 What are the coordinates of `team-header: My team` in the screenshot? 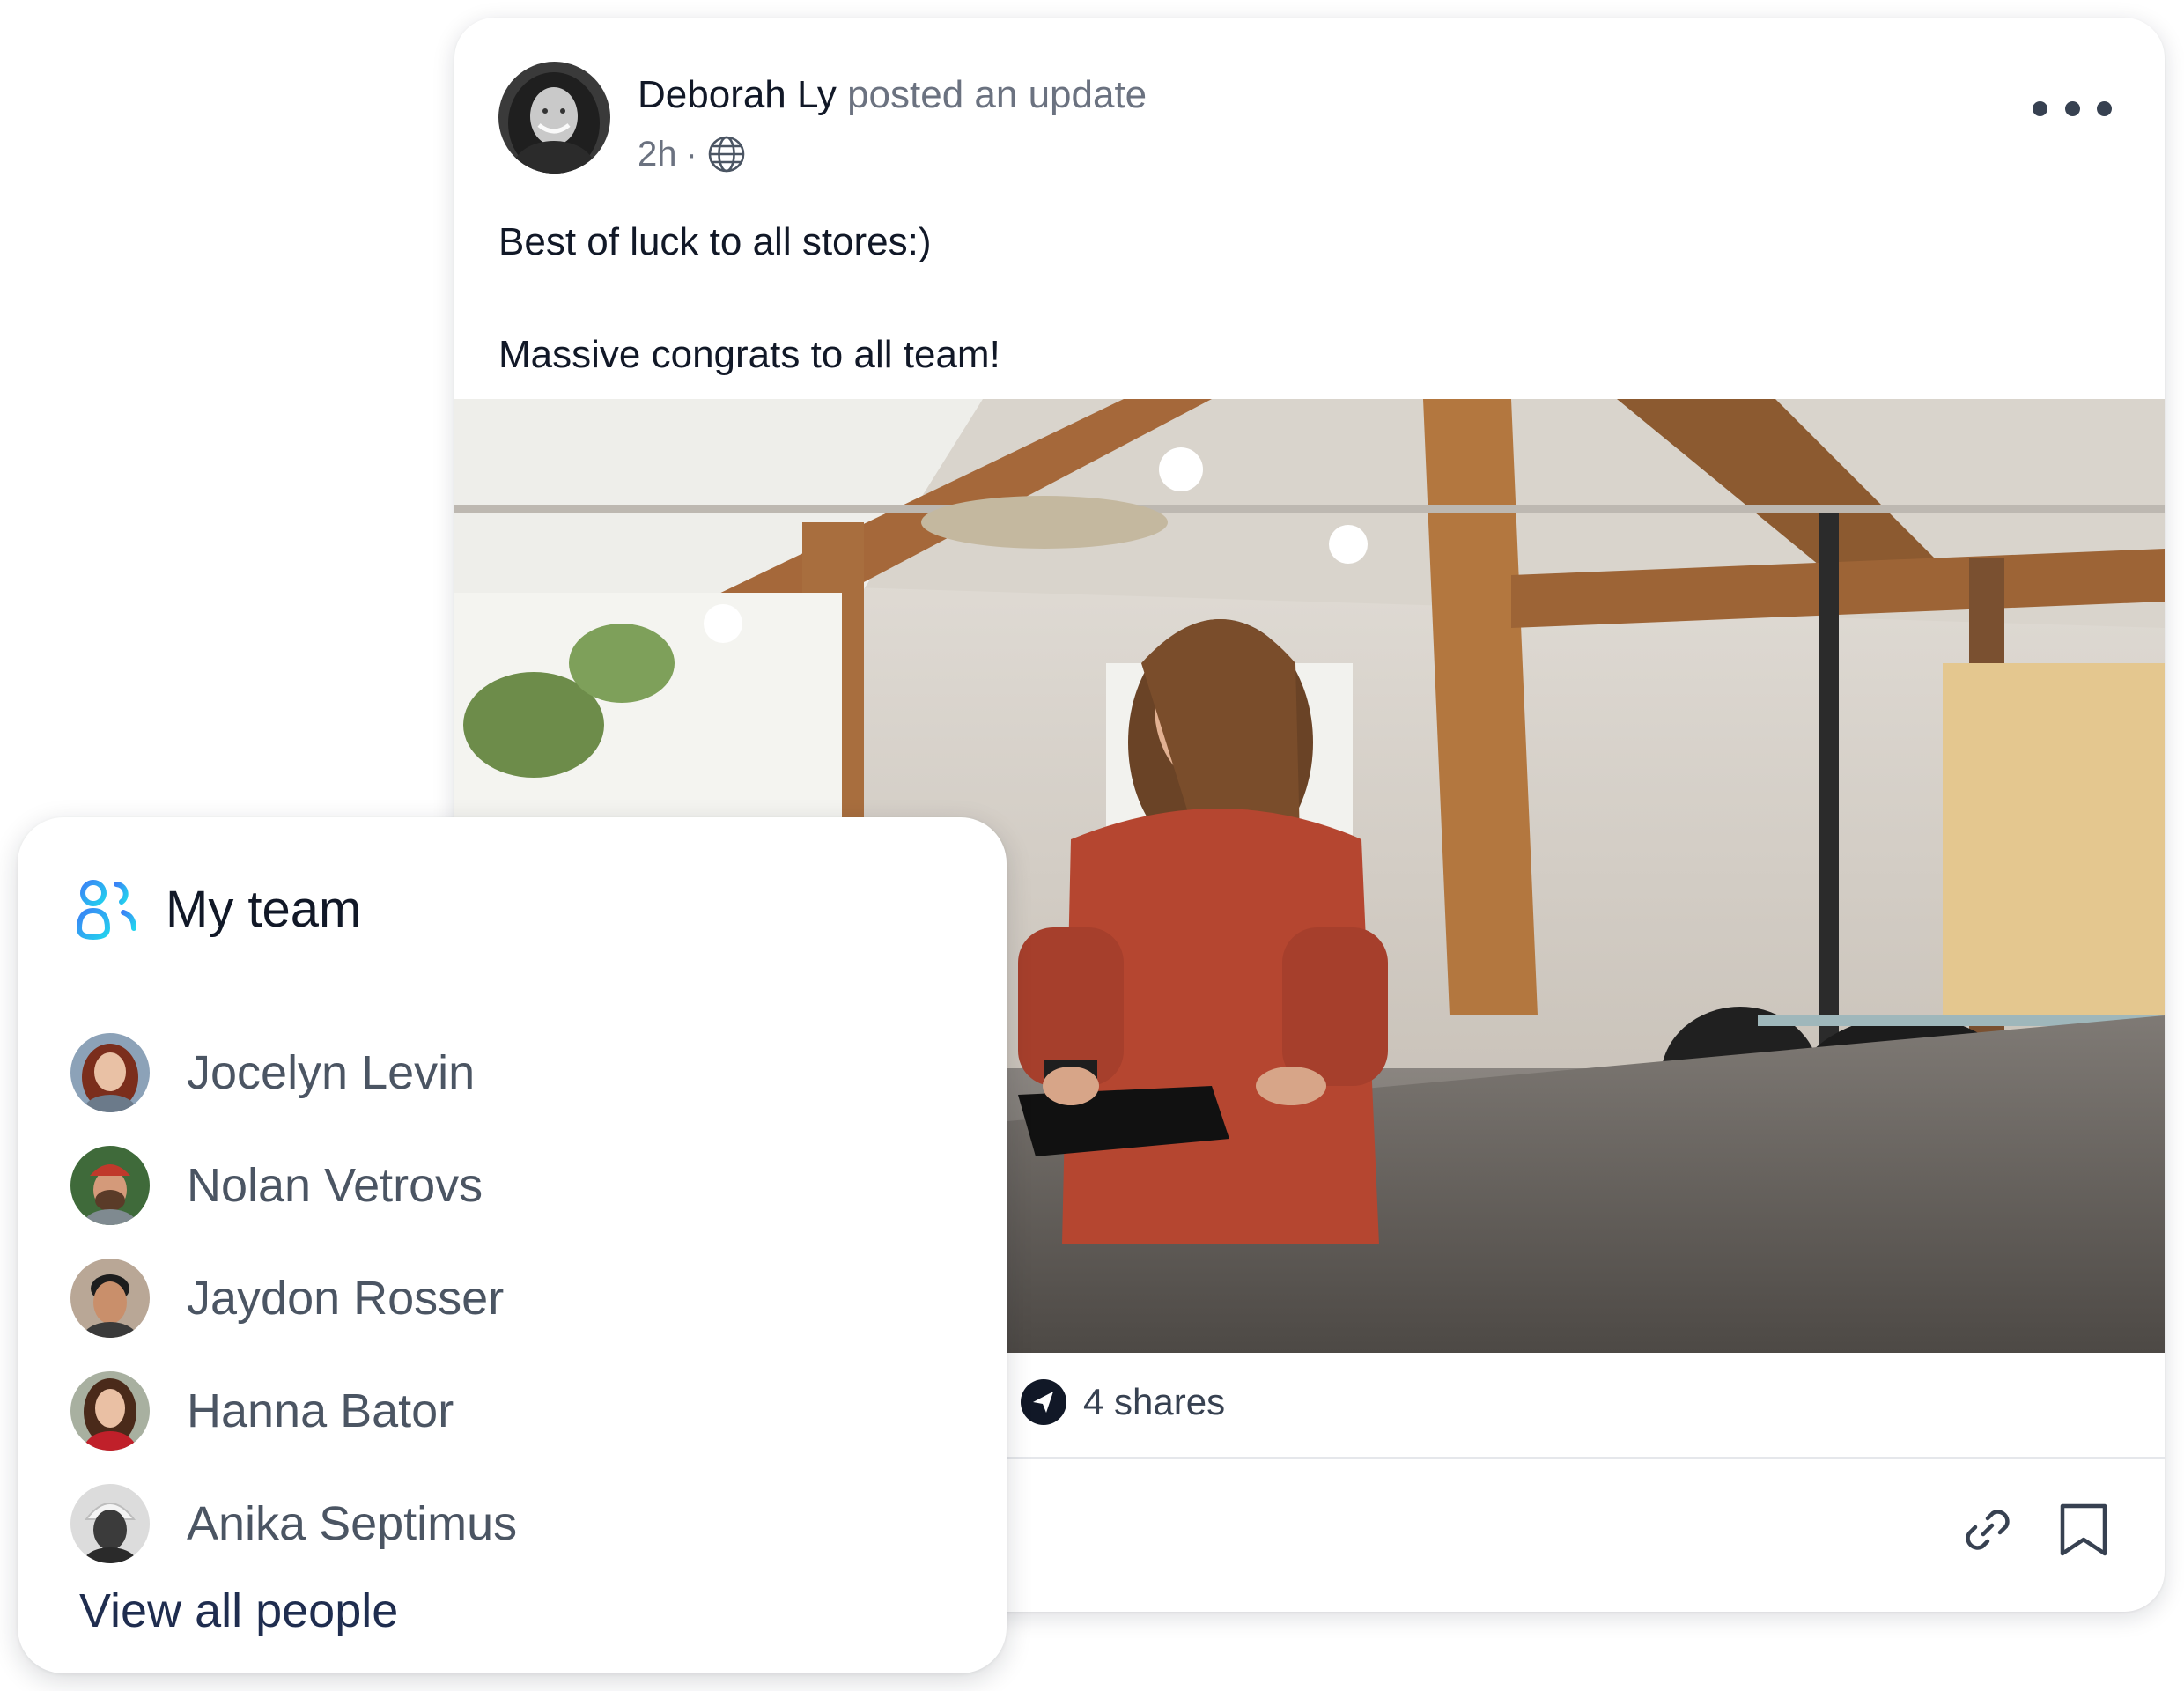 It's located at (216, 908).